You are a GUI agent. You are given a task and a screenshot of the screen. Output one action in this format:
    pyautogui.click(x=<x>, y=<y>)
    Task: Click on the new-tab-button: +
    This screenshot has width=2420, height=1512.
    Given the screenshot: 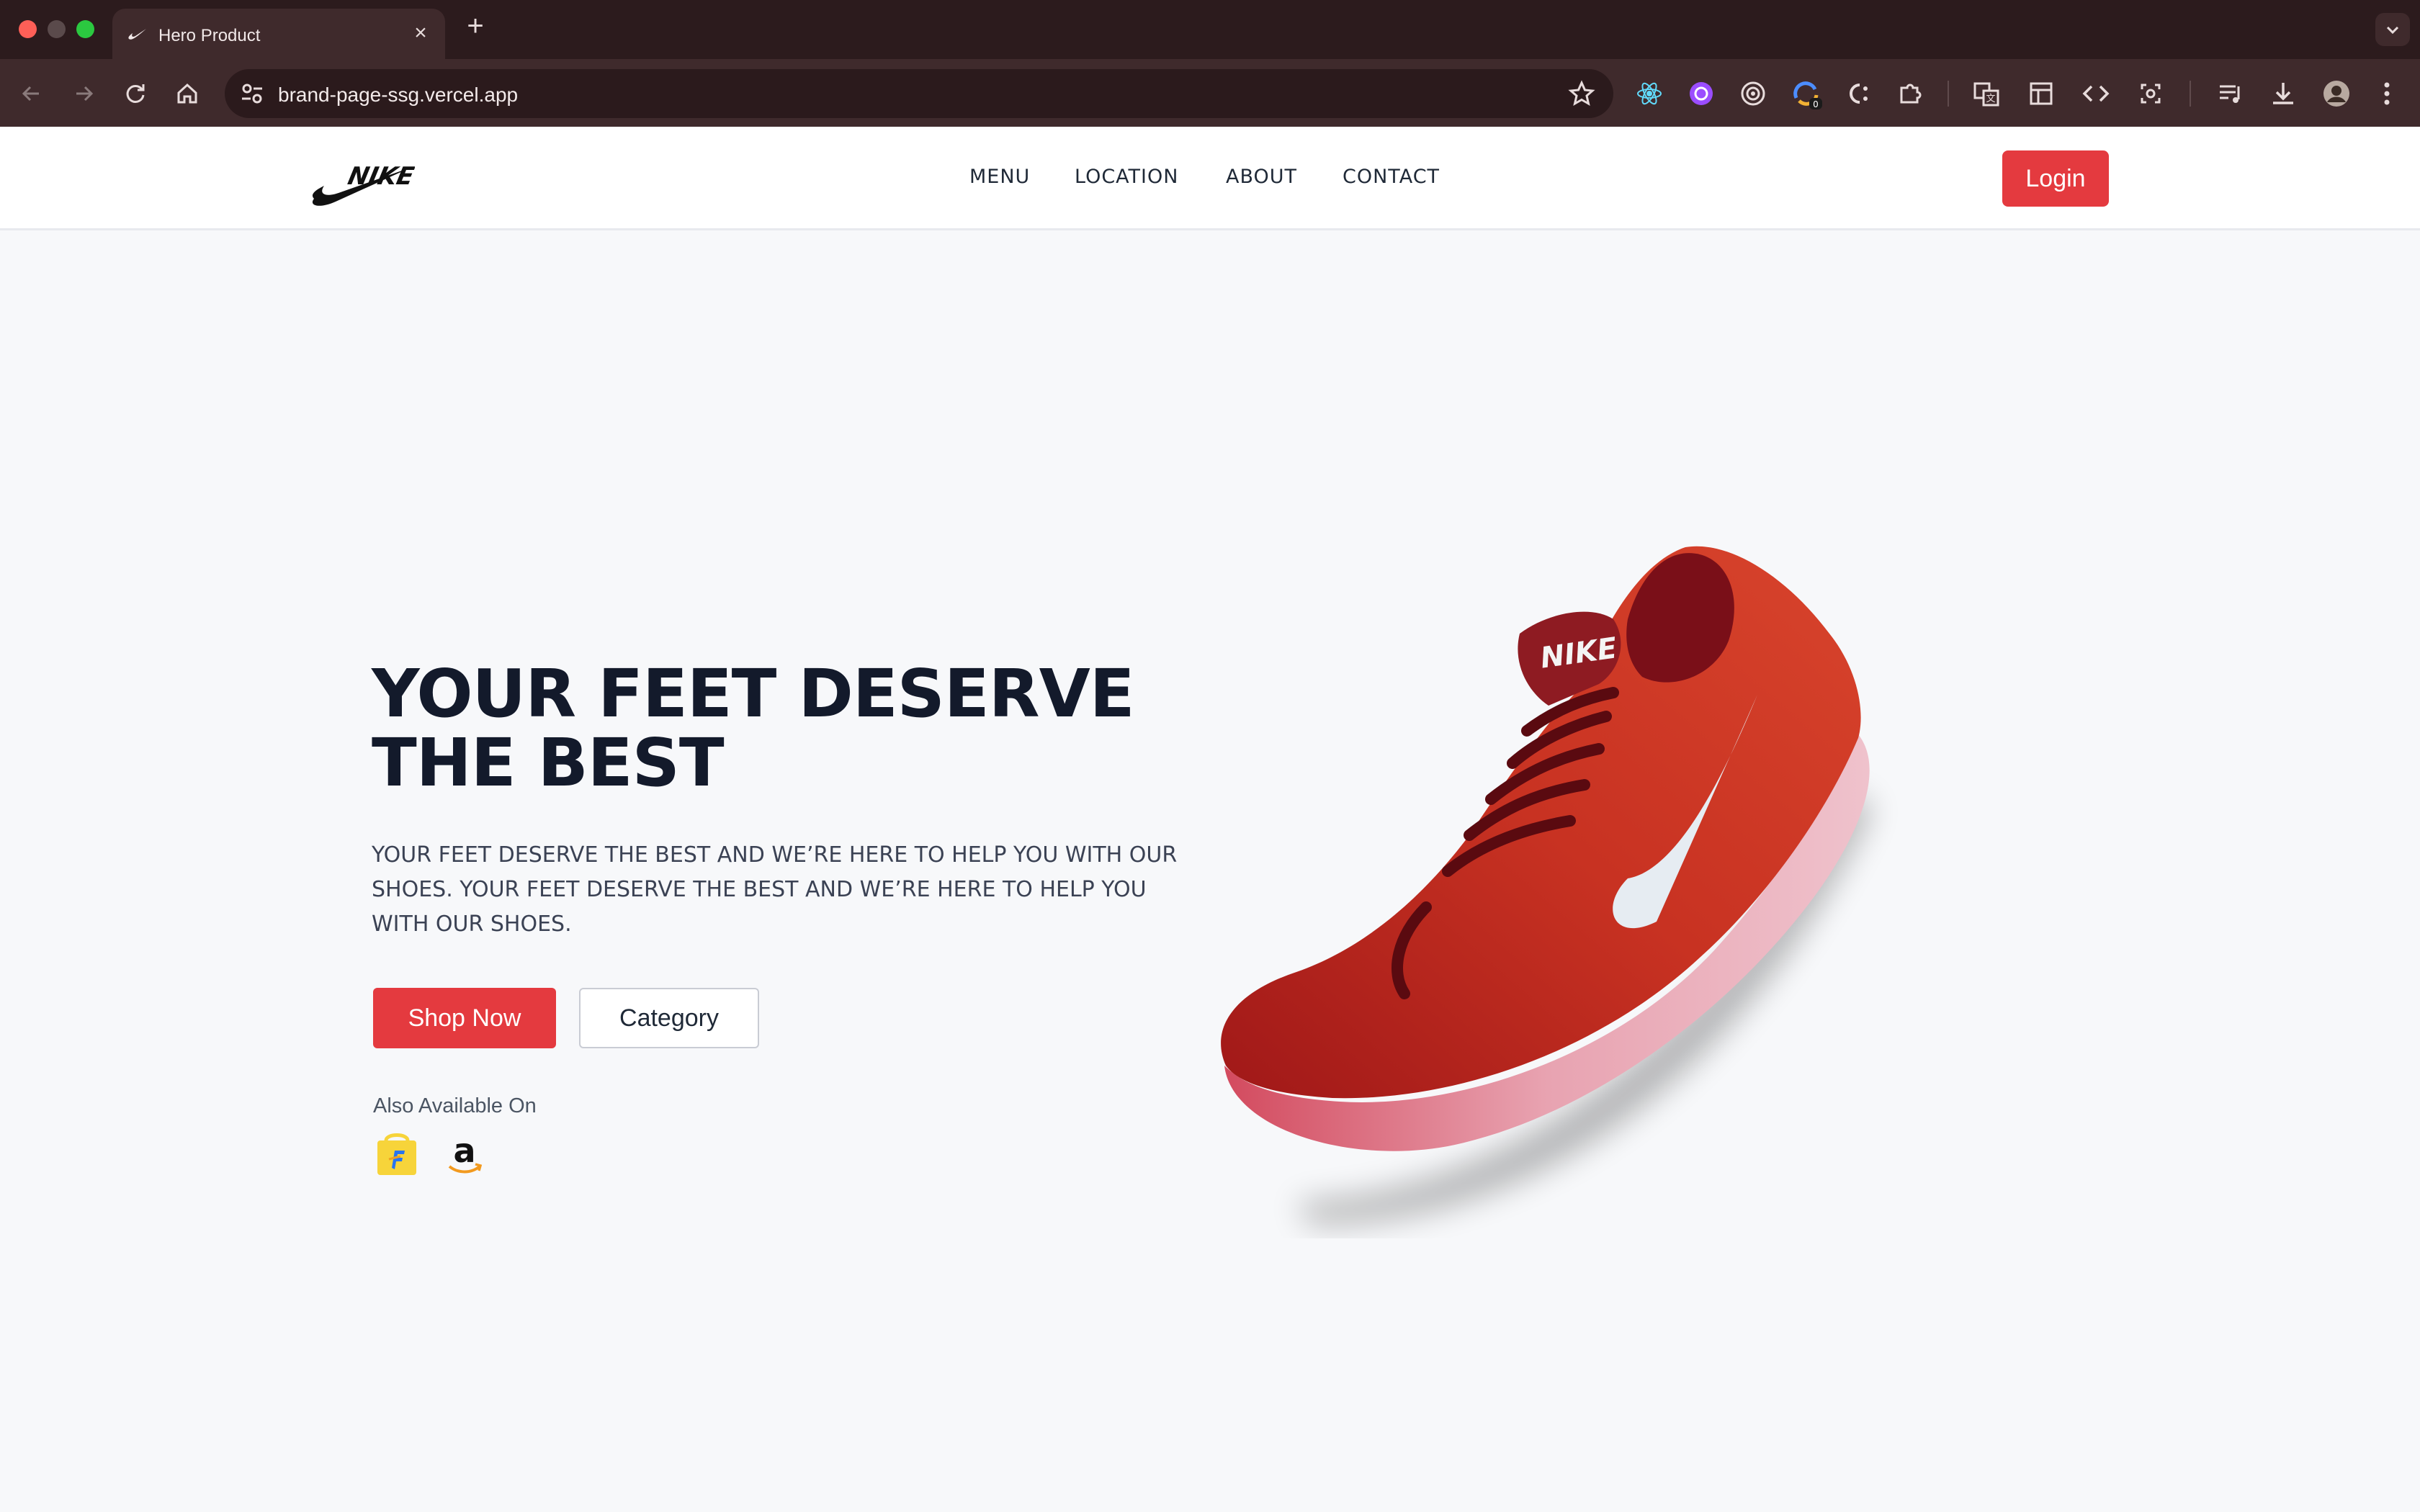 What is the action you would take?
    pyautogui.click(x=475, y=26)
    